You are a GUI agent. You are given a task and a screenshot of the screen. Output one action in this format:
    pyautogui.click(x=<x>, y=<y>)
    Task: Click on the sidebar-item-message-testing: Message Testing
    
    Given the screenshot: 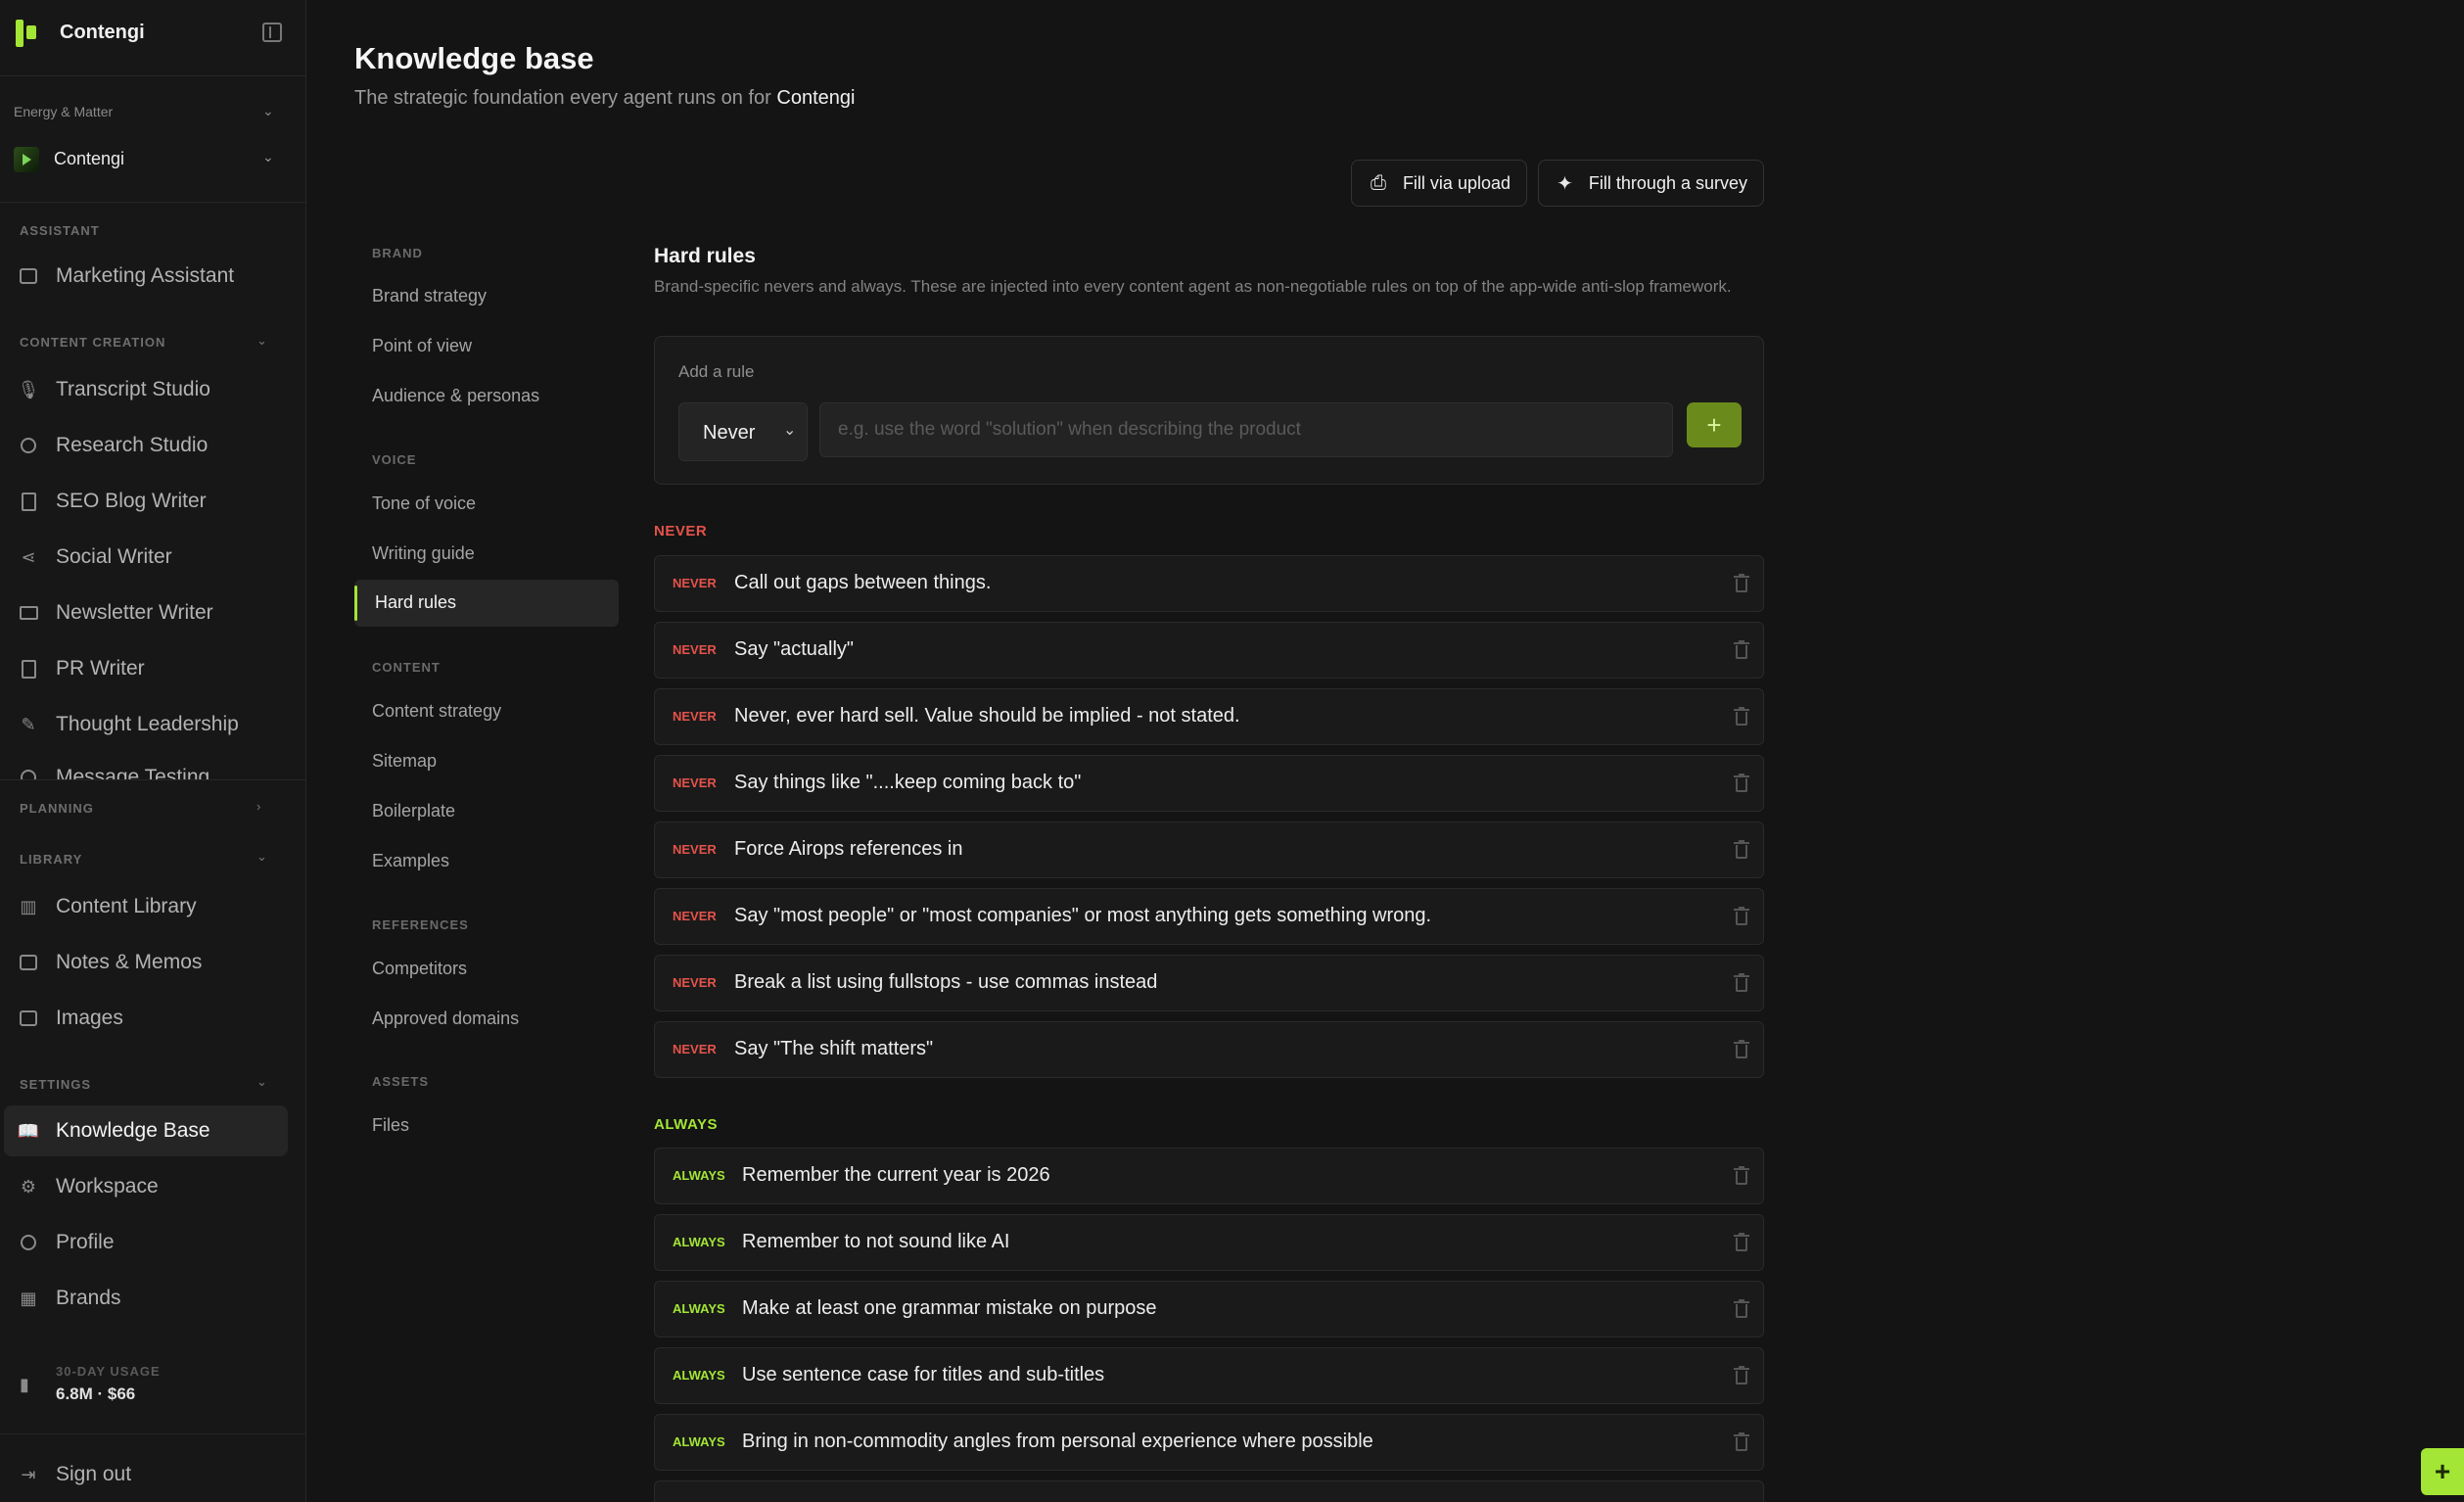 What is the action you would take?
    pyautogui.click(x=146, y=765)
    